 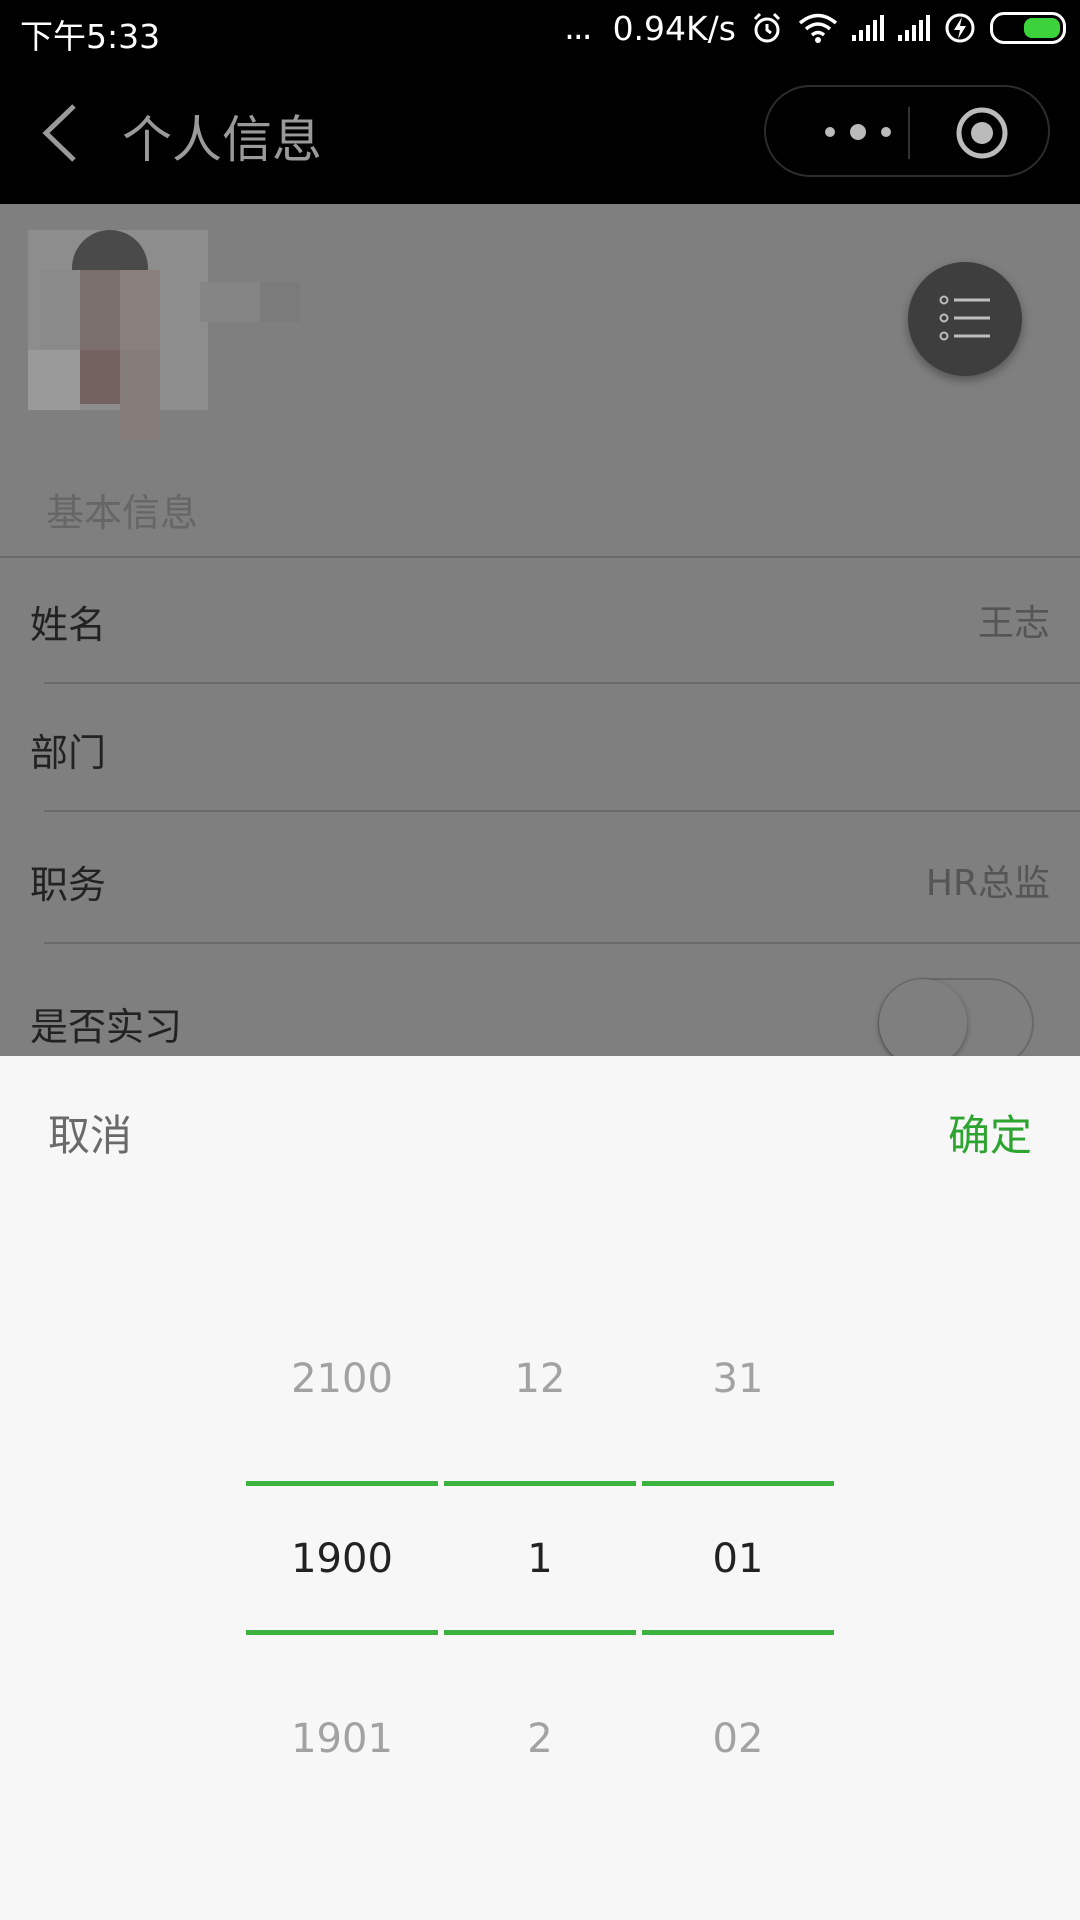 I want to click on section-title: 基本信息, so click(x=122, y=513).